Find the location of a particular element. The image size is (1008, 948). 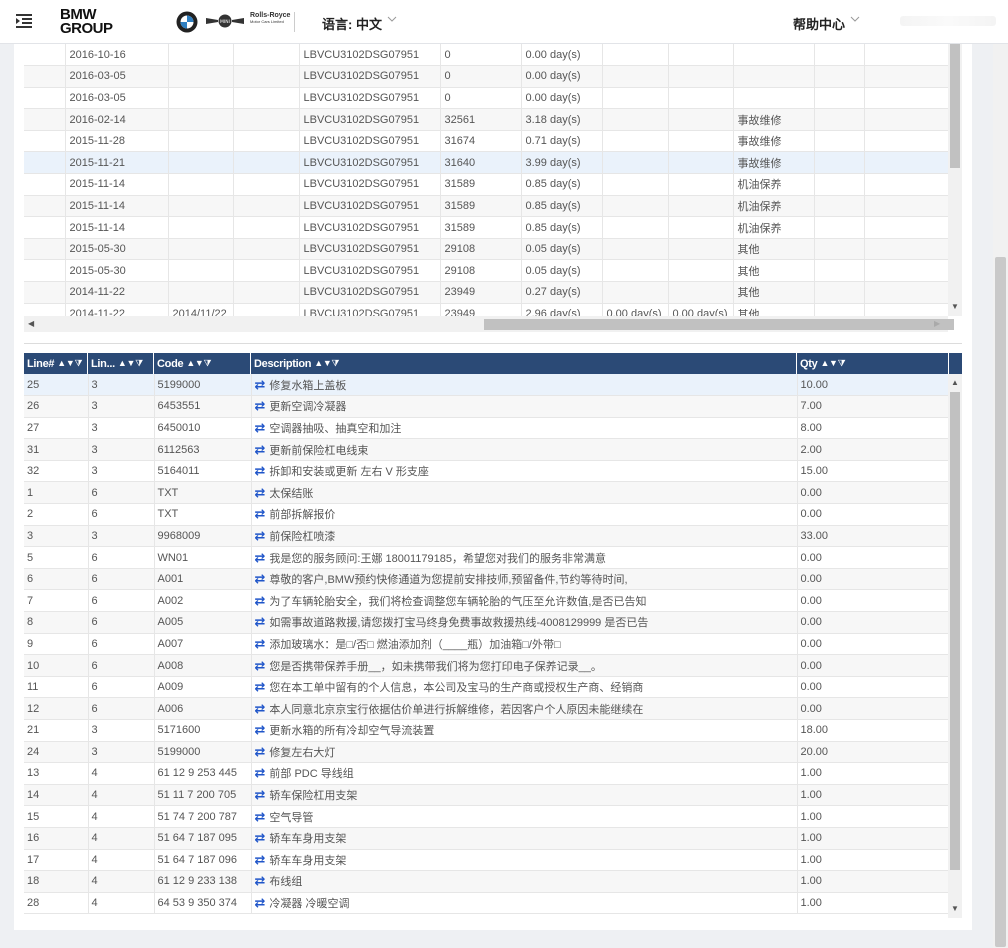

job-line-row: 26 3 6453551 ⇄ 更新空调冷凝器 7.00 is located at coordinates (486, 406).